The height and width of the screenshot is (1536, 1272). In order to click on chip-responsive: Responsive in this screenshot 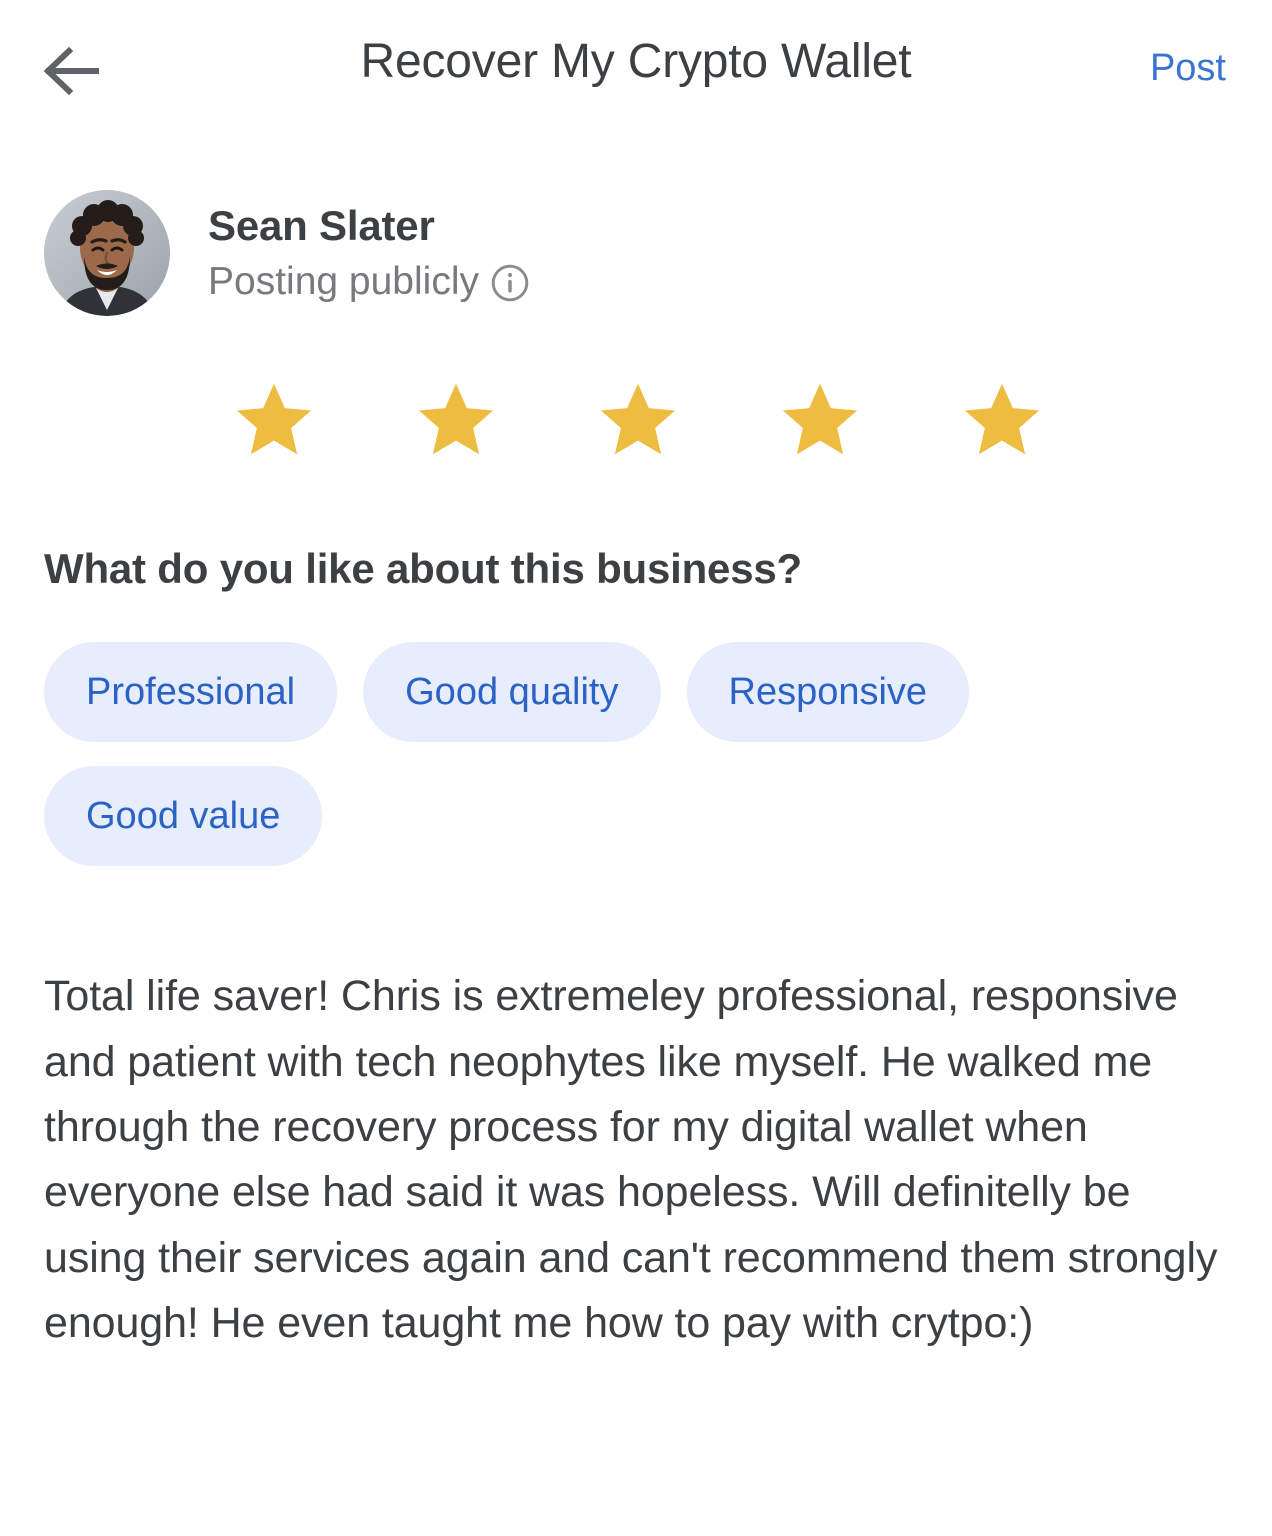, I will do `click(828, 692)`.